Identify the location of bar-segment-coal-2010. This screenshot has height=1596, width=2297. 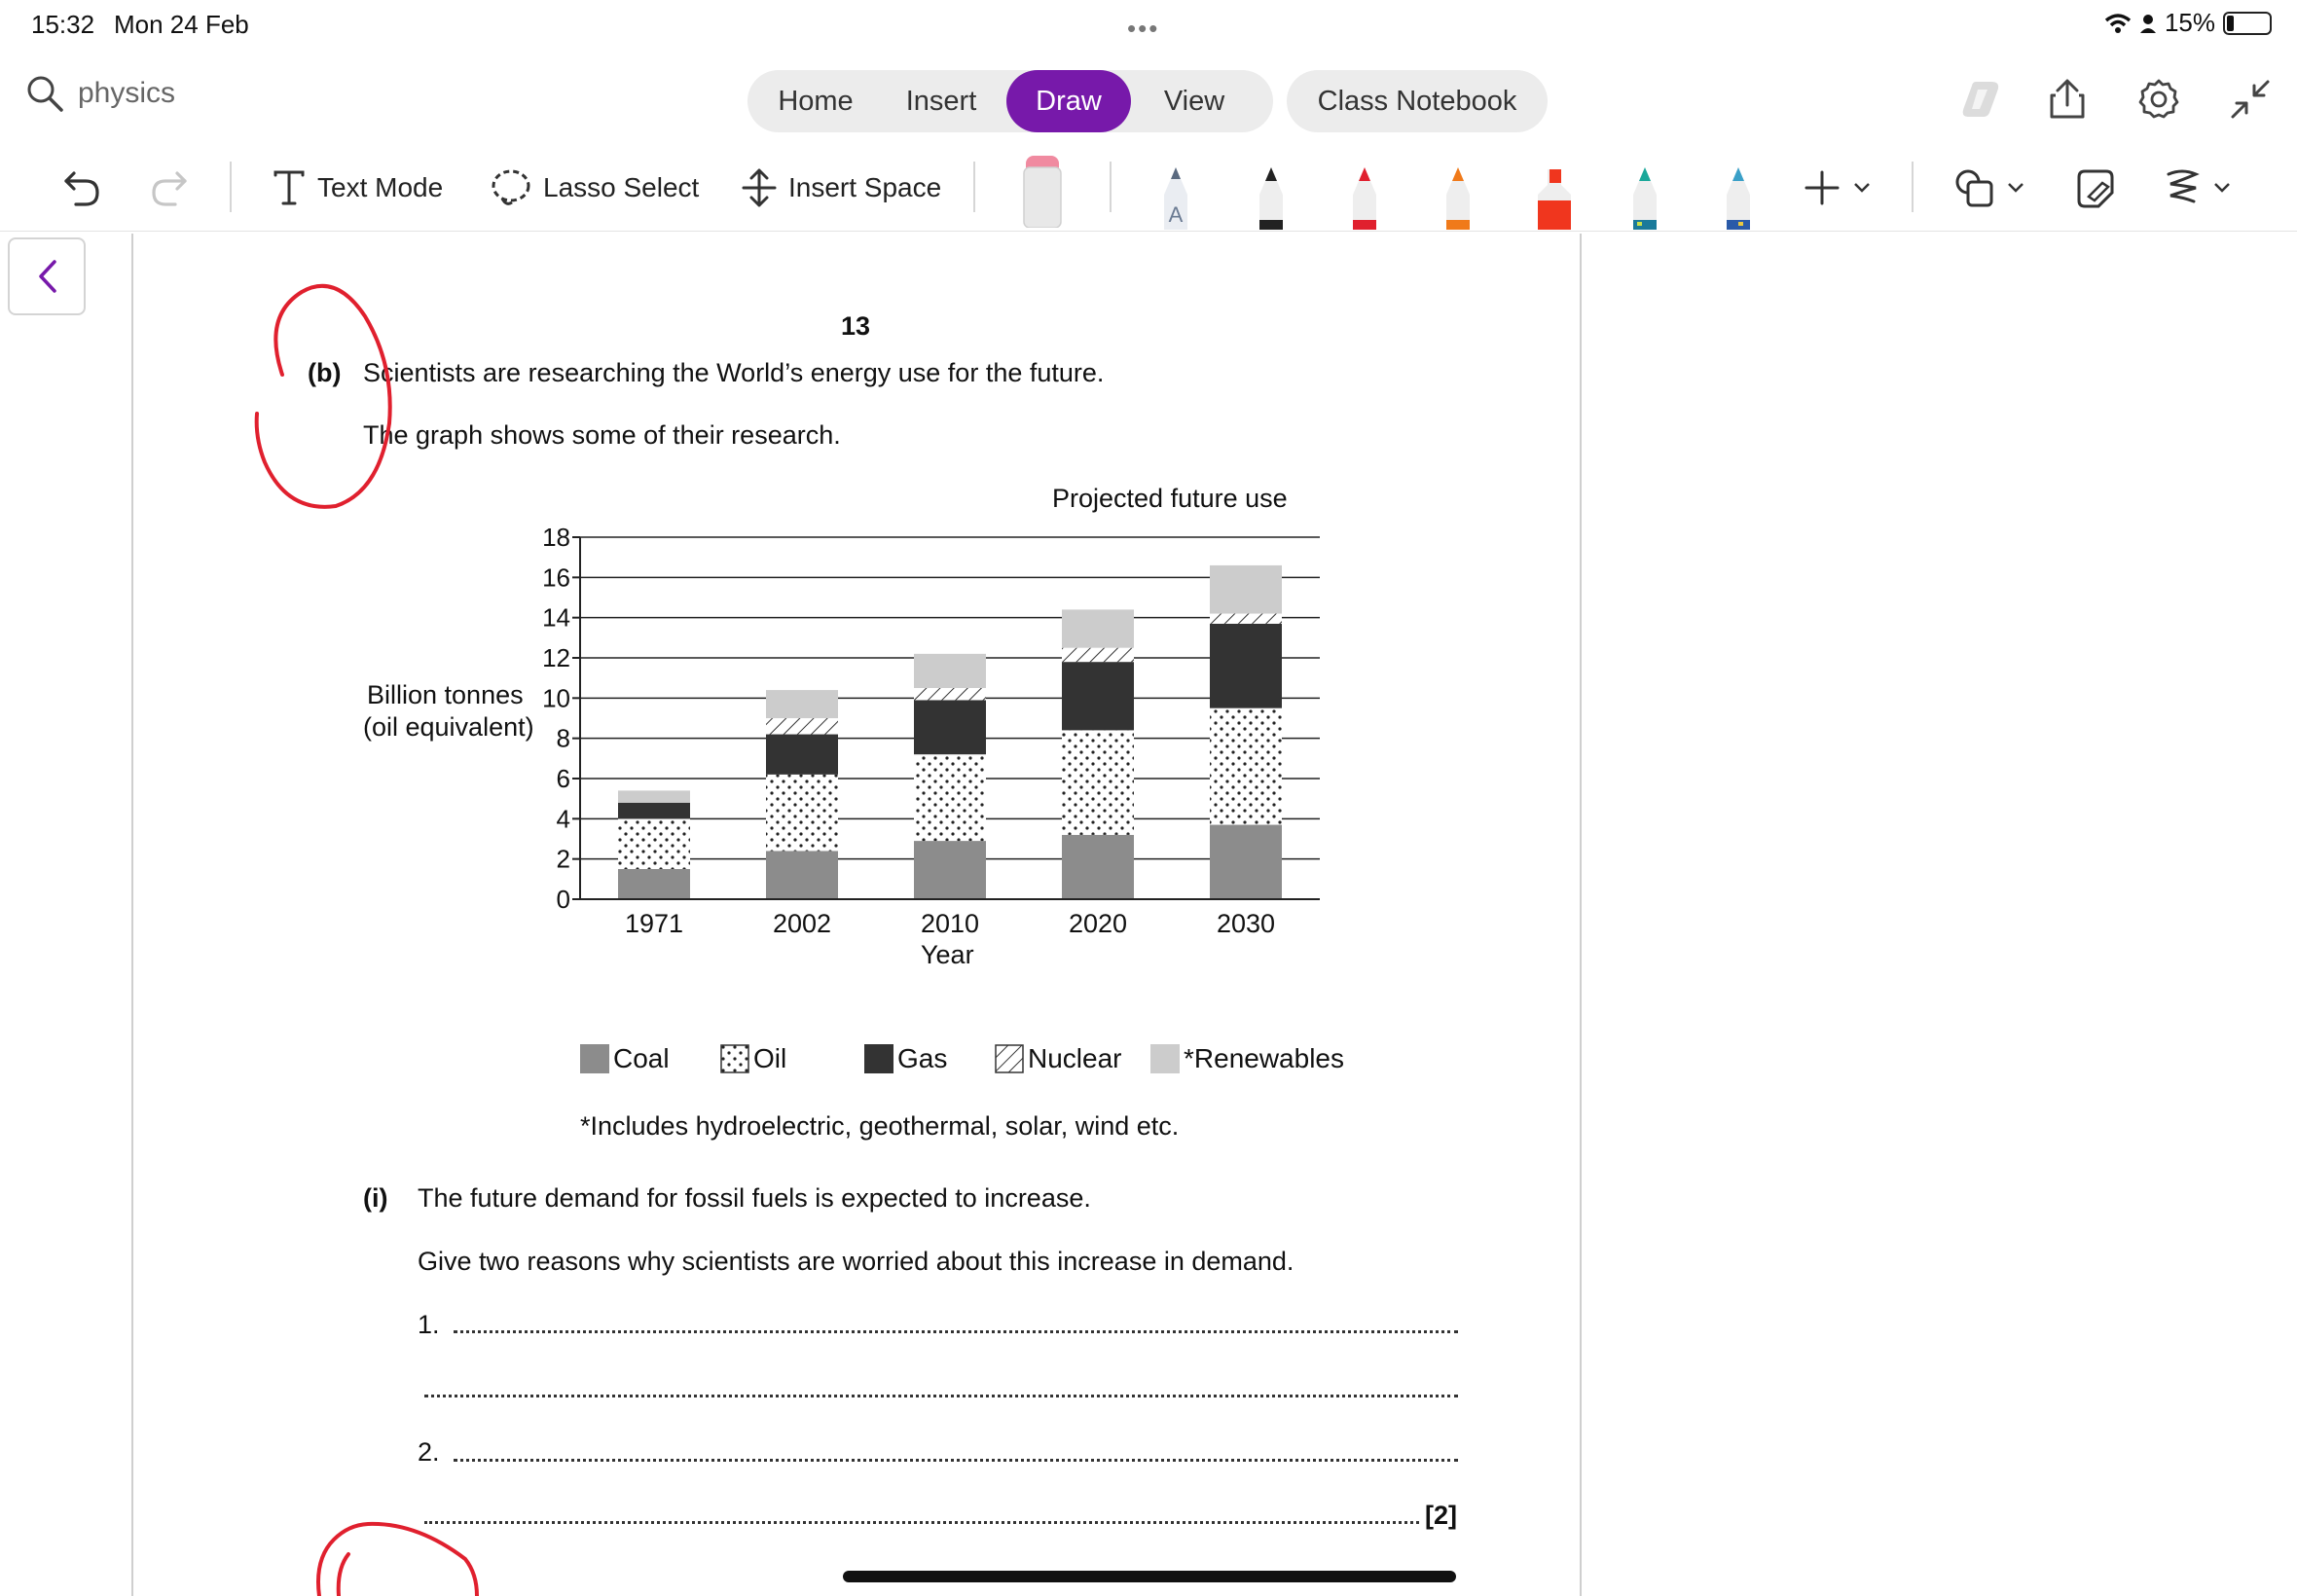
(950, 870).